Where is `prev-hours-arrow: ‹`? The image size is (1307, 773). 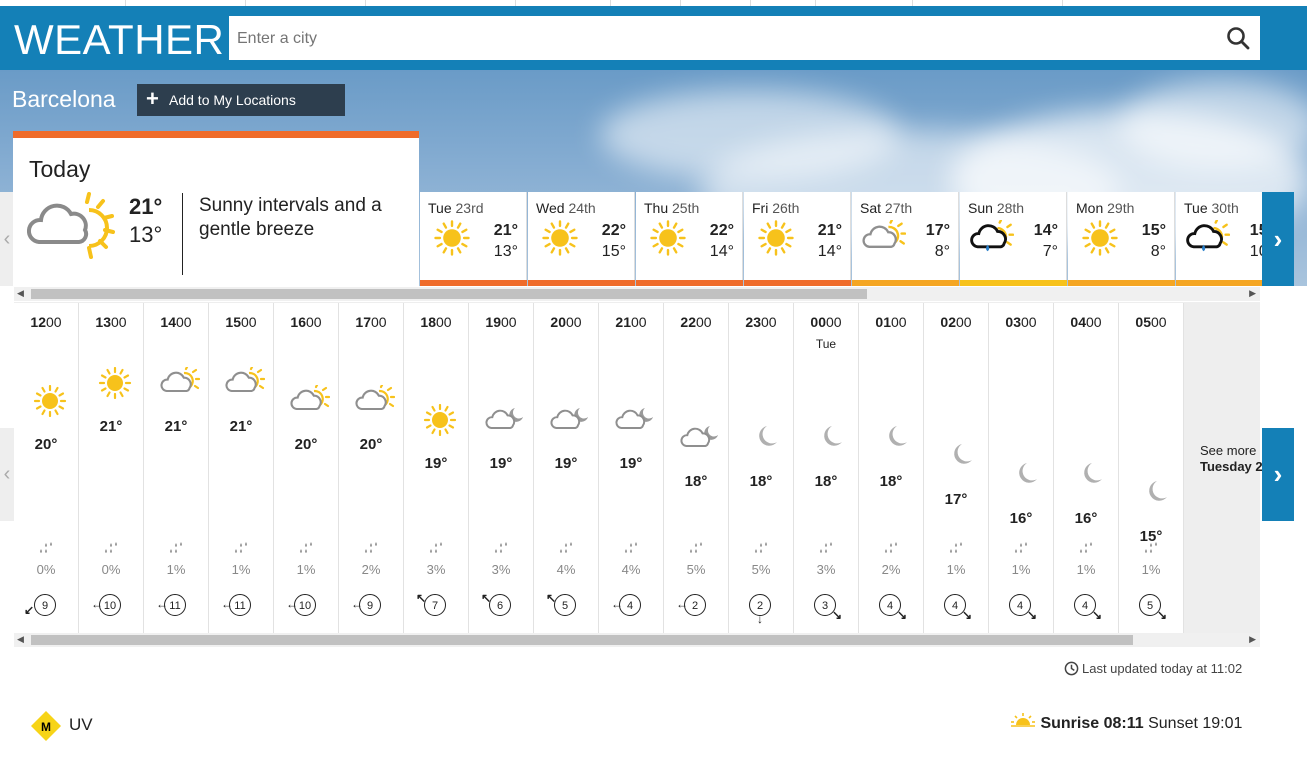 prev-hours-arrow: ‹ is located at coordinates (7, 474).